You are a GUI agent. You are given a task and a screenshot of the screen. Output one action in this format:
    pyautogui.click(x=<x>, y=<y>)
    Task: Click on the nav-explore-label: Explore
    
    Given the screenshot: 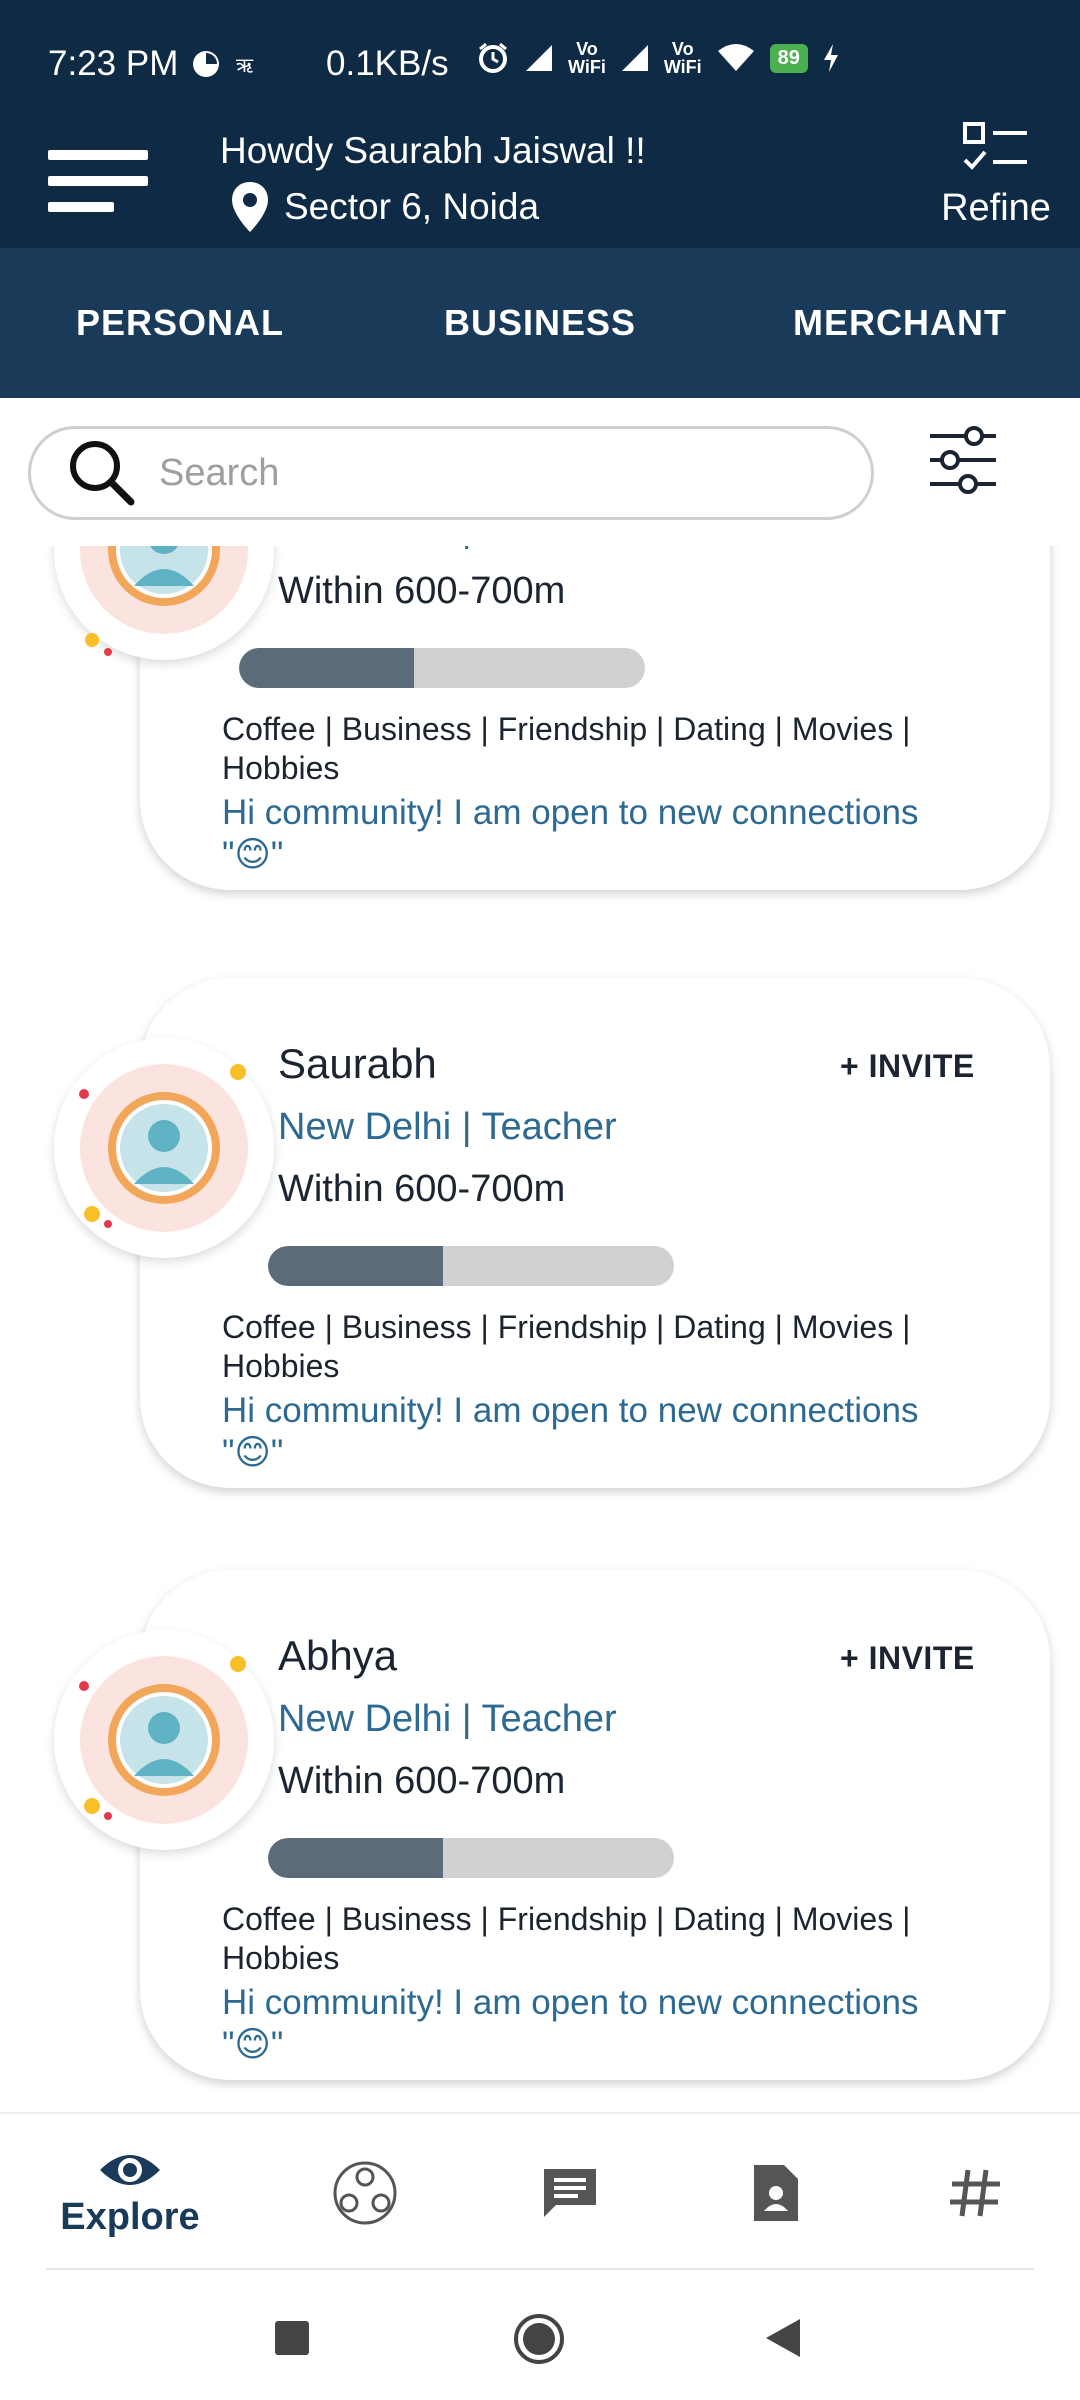 What is the action you would take?
    pyautogui.click(x=130, y=2216)
    